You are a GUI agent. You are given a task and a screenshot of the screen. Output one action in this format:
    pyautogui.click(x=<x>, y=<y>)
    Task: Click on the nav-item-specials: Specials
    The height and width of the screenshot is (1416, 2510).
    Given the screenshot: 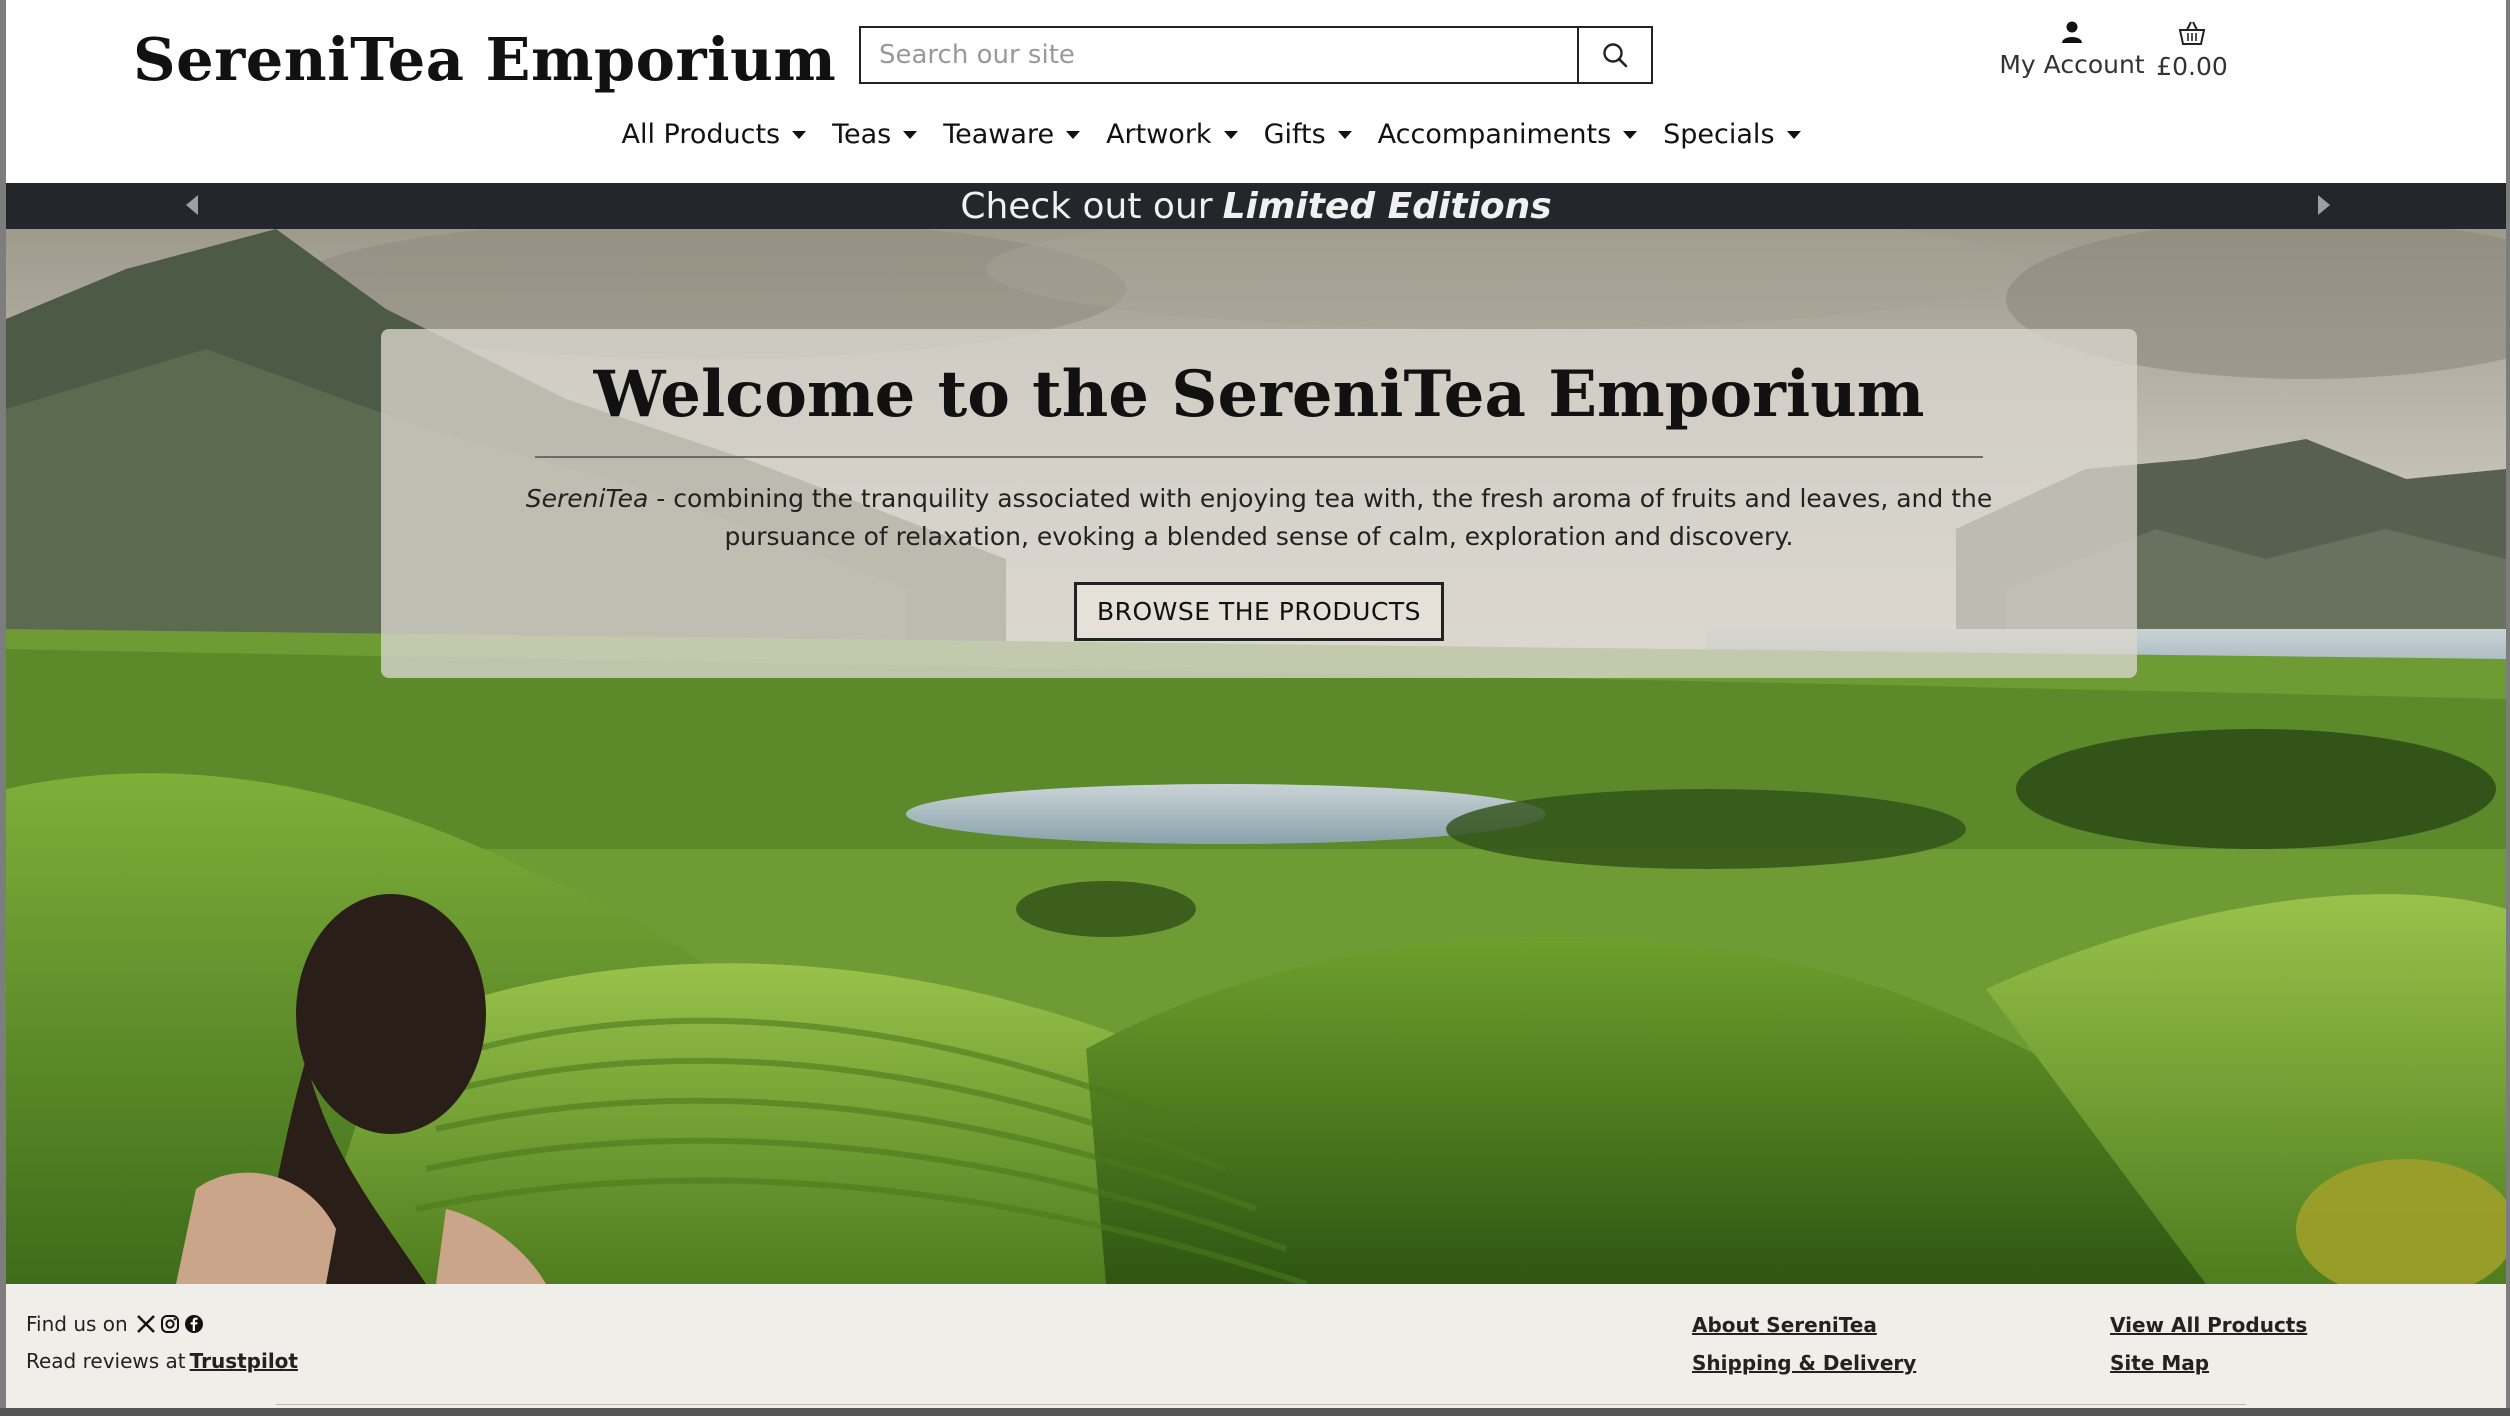 What is the action you would take?
    pyautogui.click(x=1732, y=134)
    